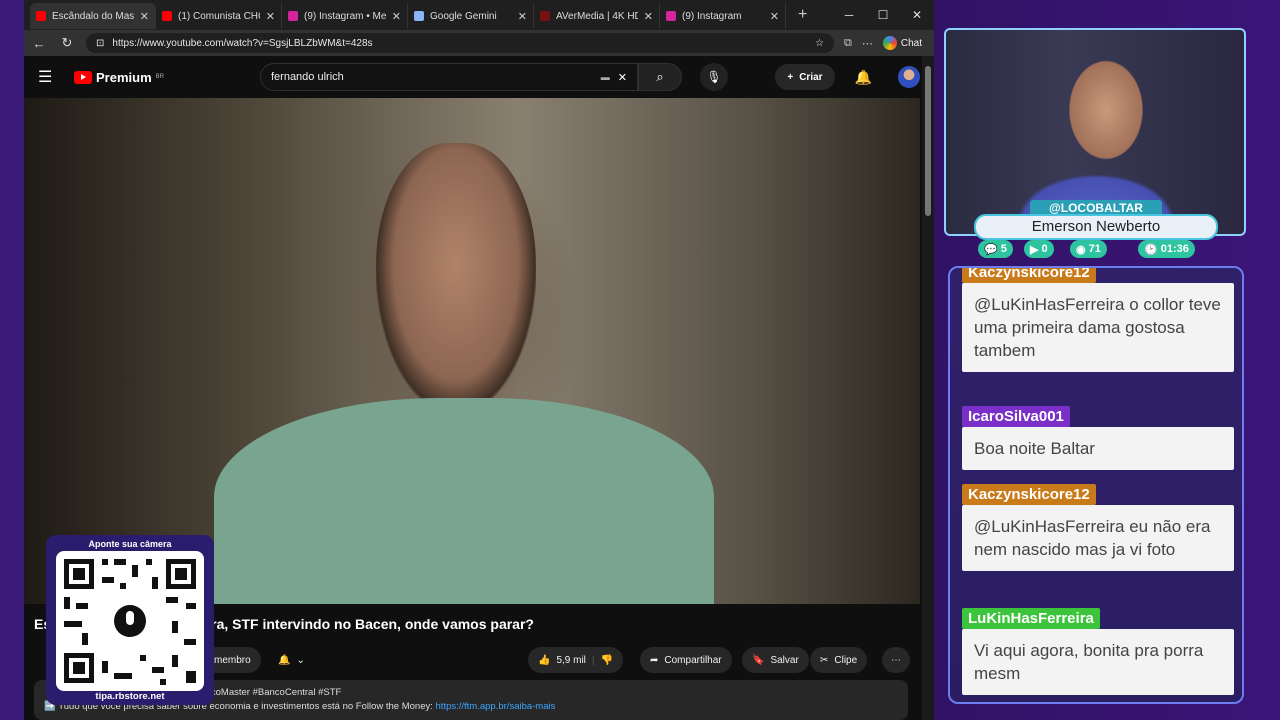 The width and height of the screenshot is (1280, 720). What do you see at coordinates (928, 388) in the screenshot?
I see `scrollbar` at bounding box center [928, 388].